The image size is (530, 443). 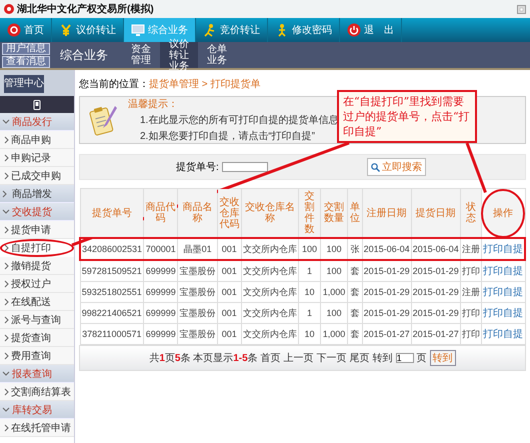 What do you see at coordinates (66, 30) in the screenshot?
I see `yen-icon` at bounding box center [66, 30].